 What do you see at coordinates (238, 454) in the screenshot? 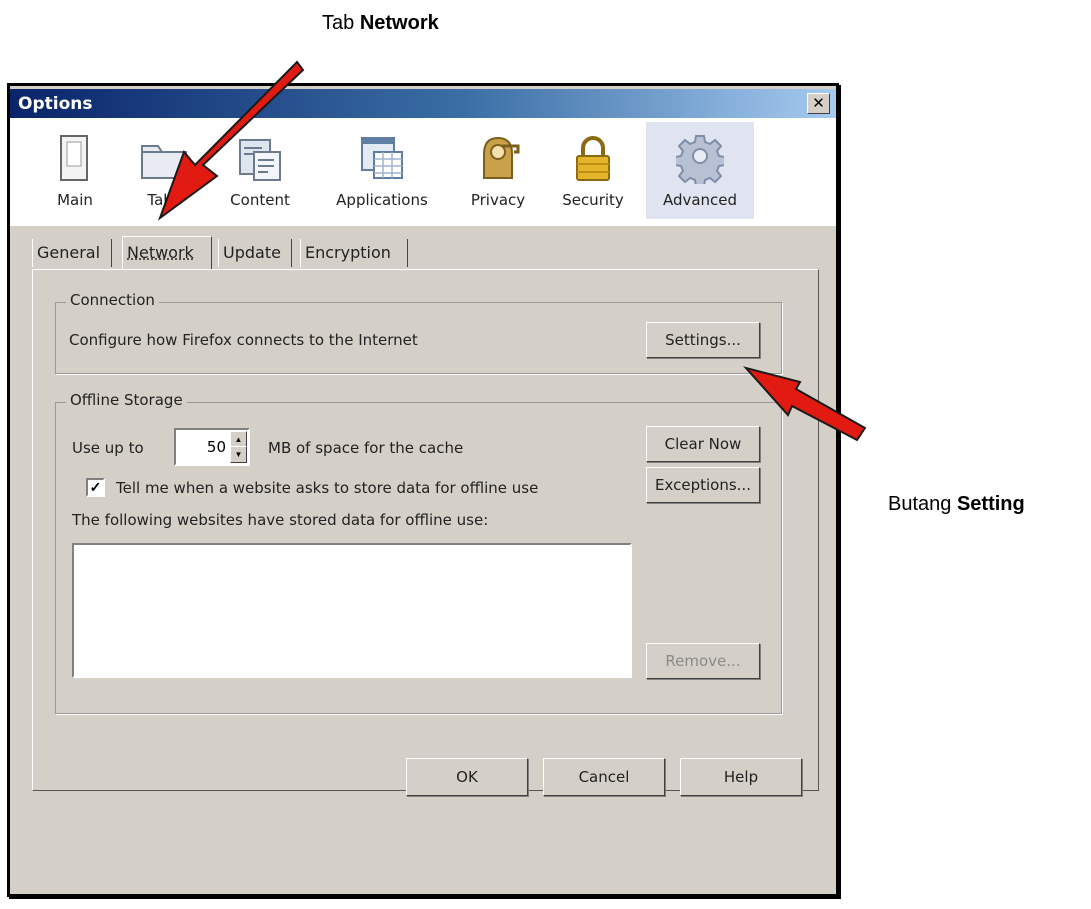
I see `spin-down-icon: ▼` at bounding box center [238, 454].